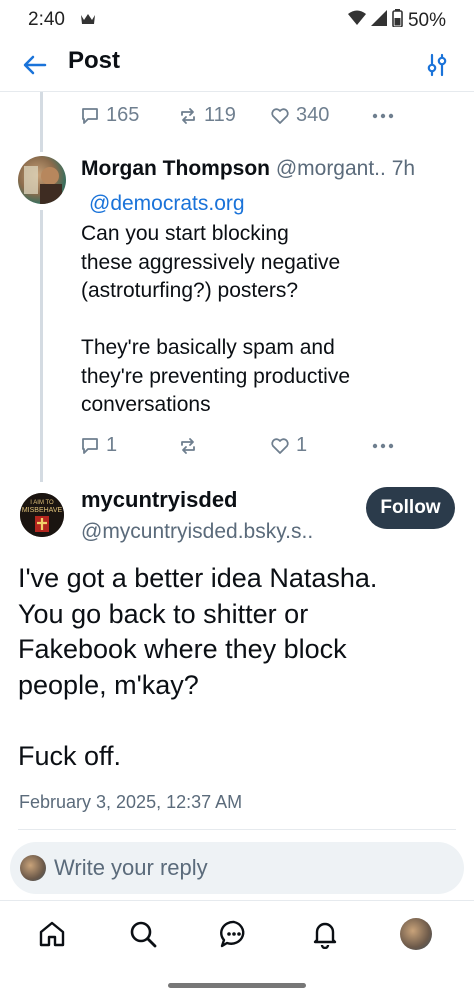  Describe the element at coordinates (159, 500) in the screenshot. I see `author-name: mycuntryisded` at that location.